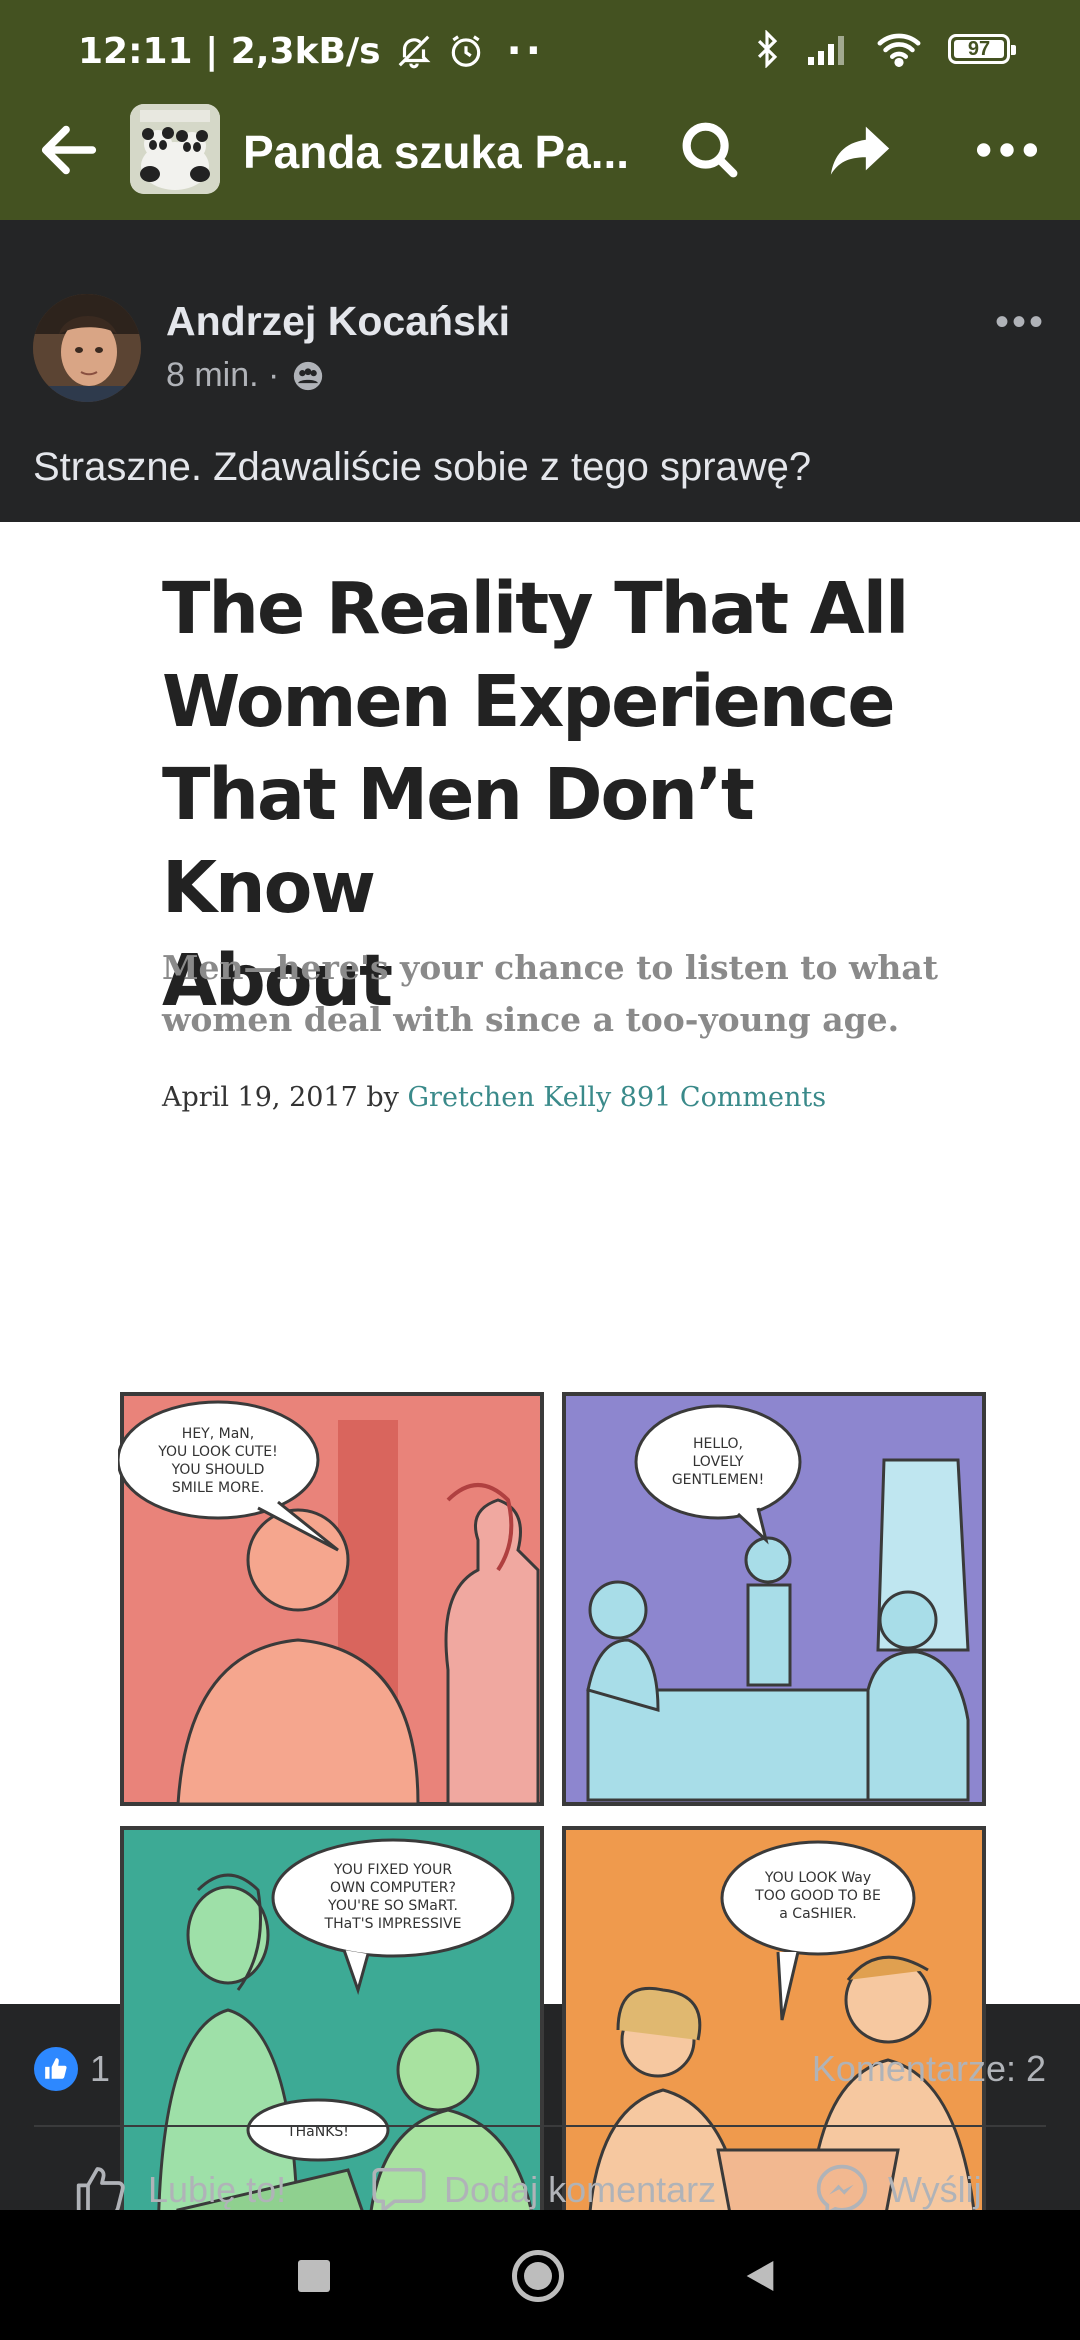 This screenshot has height=2340, width=1080. What do you see at coordinates (550, 967) in the screenshot?
I see `subtitle-line: Men—here's your chance to listen to what` at bounding box center [550, 967].